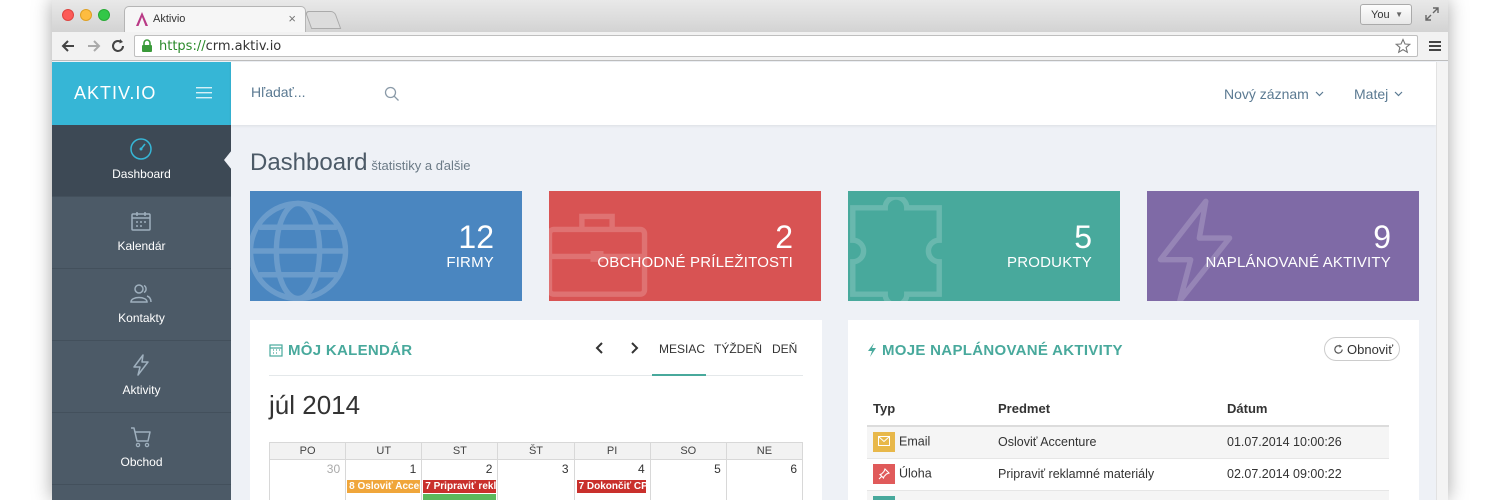 Image resolution: width=1500 pixels, height=500 pixels. Describe the element at coordinates (1362, 349) in the screenshot. I see `refresh-button: Obnoviť` at that location.